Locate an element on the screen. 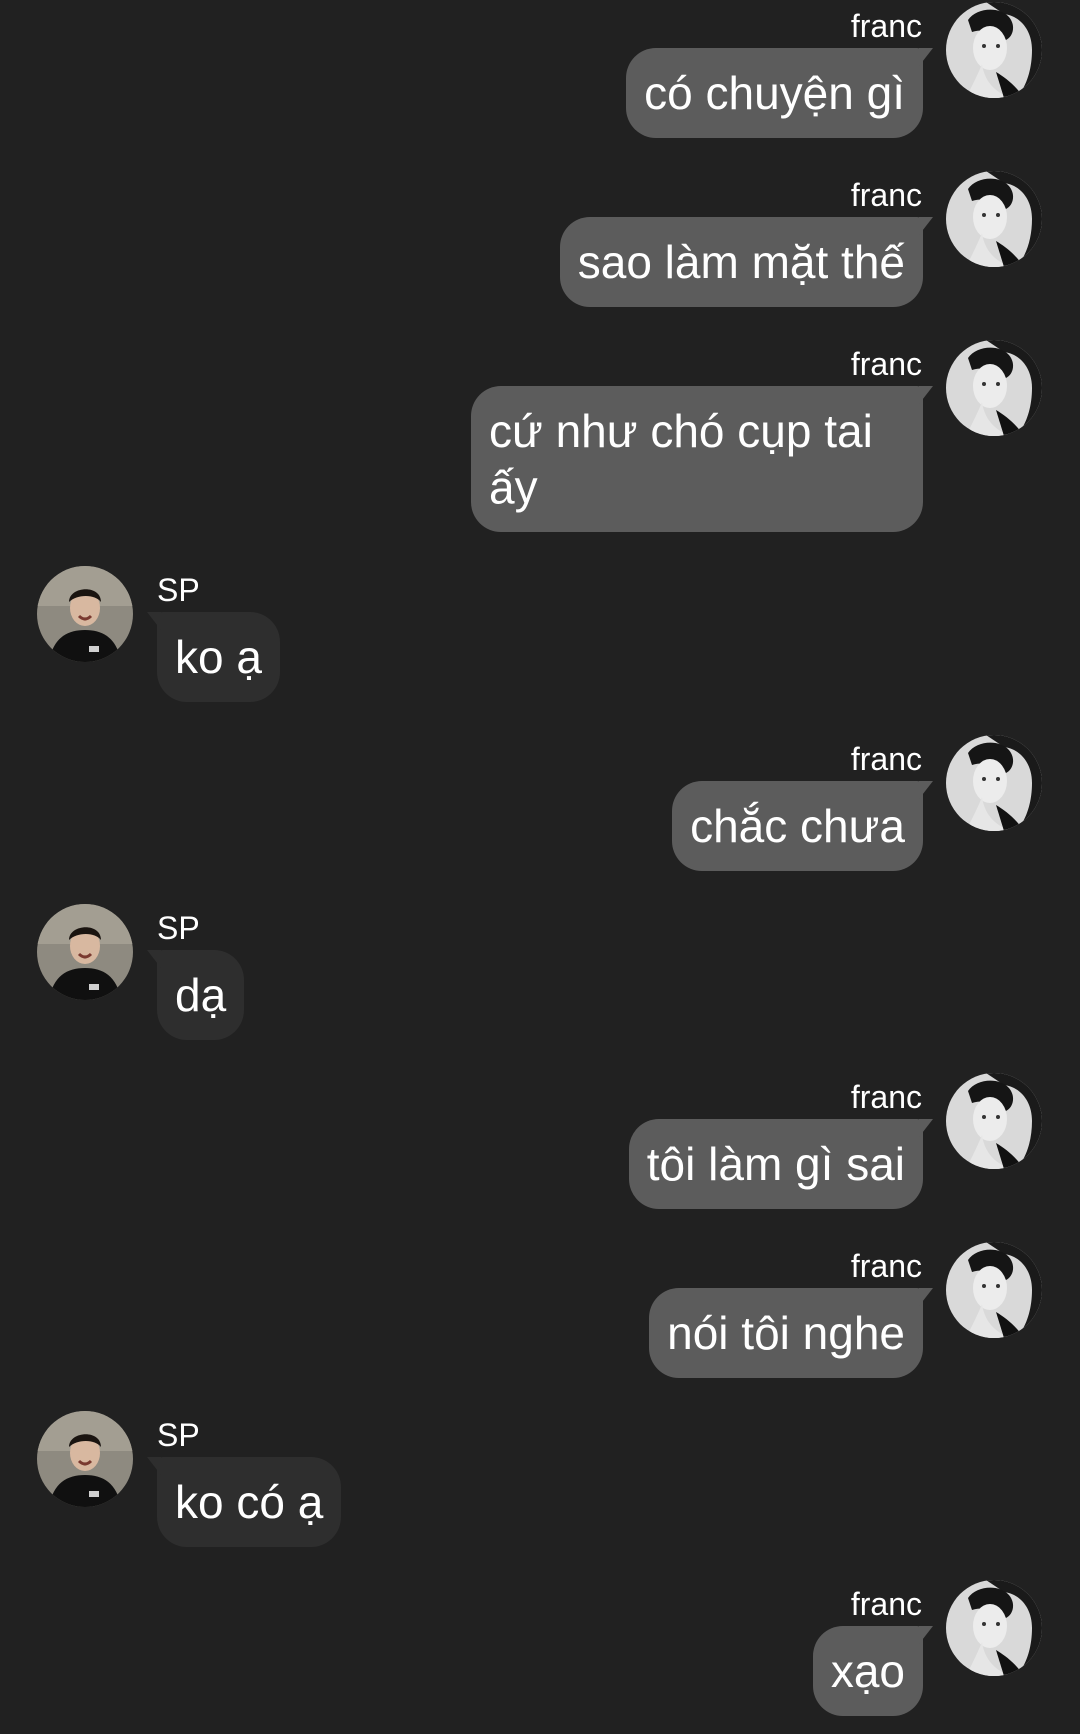 This screenshot has width=1080, height=1734. message-row: franc tôi làm gì sai is located at coordinates (540, 1145).